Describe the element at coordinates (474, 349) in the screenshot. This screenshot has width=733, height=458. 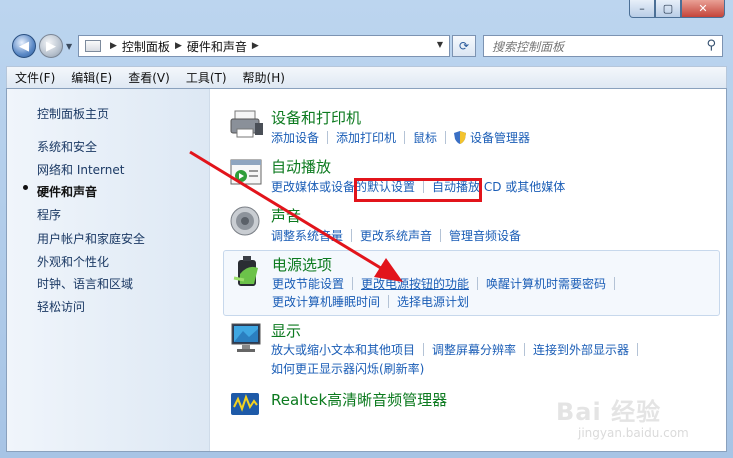
I see `link-adjust-resolution: 调整屏幕分辨率` at that location.